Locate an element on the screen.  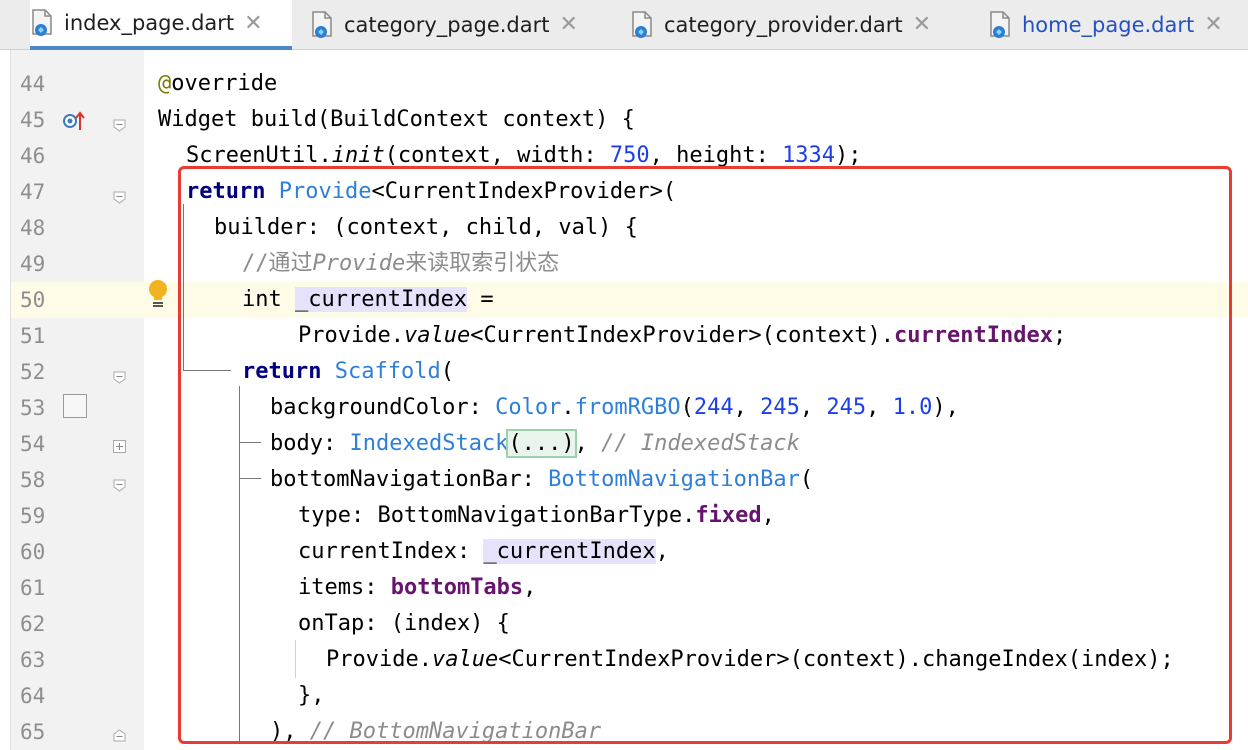
code-line-45: Widget build(BuildContext context) { is located at coordinates (396, 120).